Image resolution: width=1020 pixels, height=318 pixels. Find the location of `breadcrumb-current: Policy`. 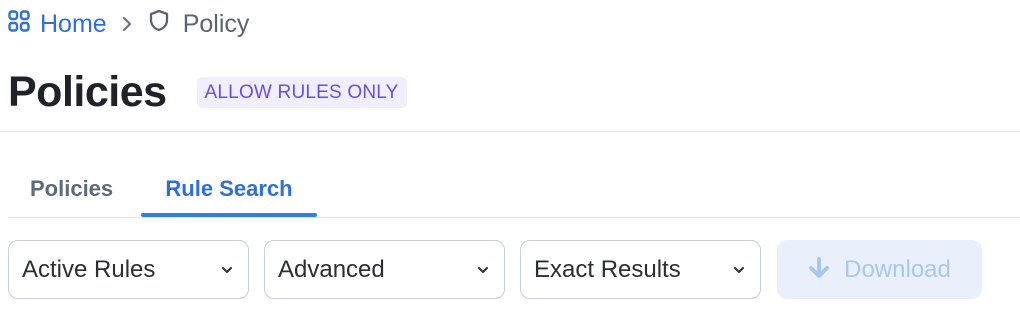

breadcrumb-current: Policy is located at coordinates (199, 24).